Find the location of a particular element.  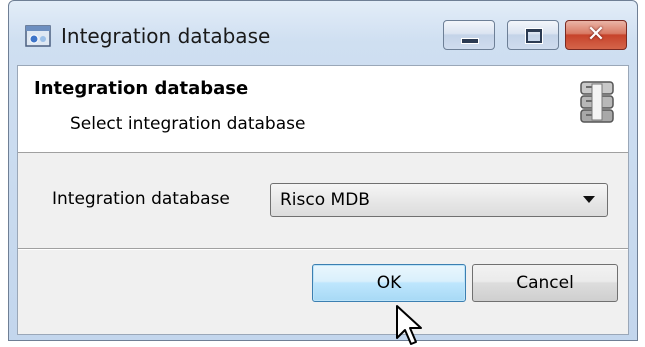

minimize-button is located at coordinates (469, 35).